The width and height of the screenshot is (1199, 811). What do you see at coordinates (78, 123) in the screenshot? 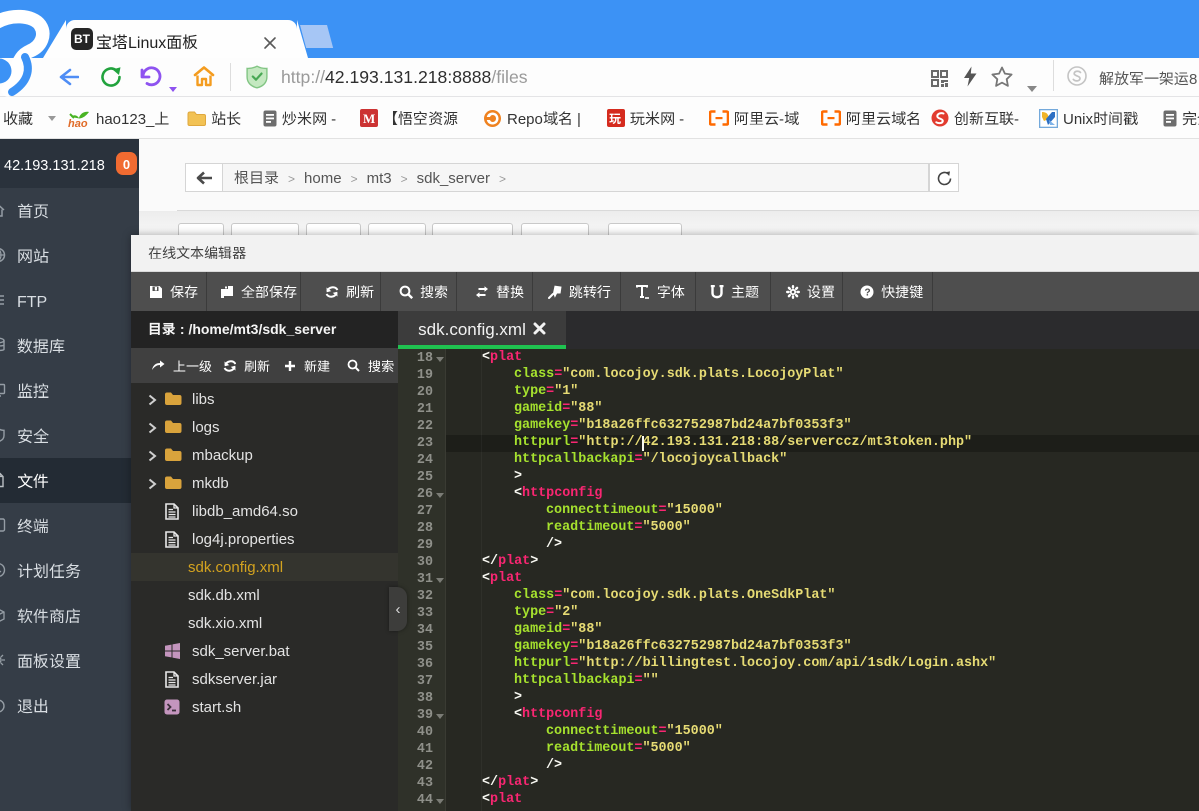
I see `svg-text: hao` at bounding box center [78, 123].